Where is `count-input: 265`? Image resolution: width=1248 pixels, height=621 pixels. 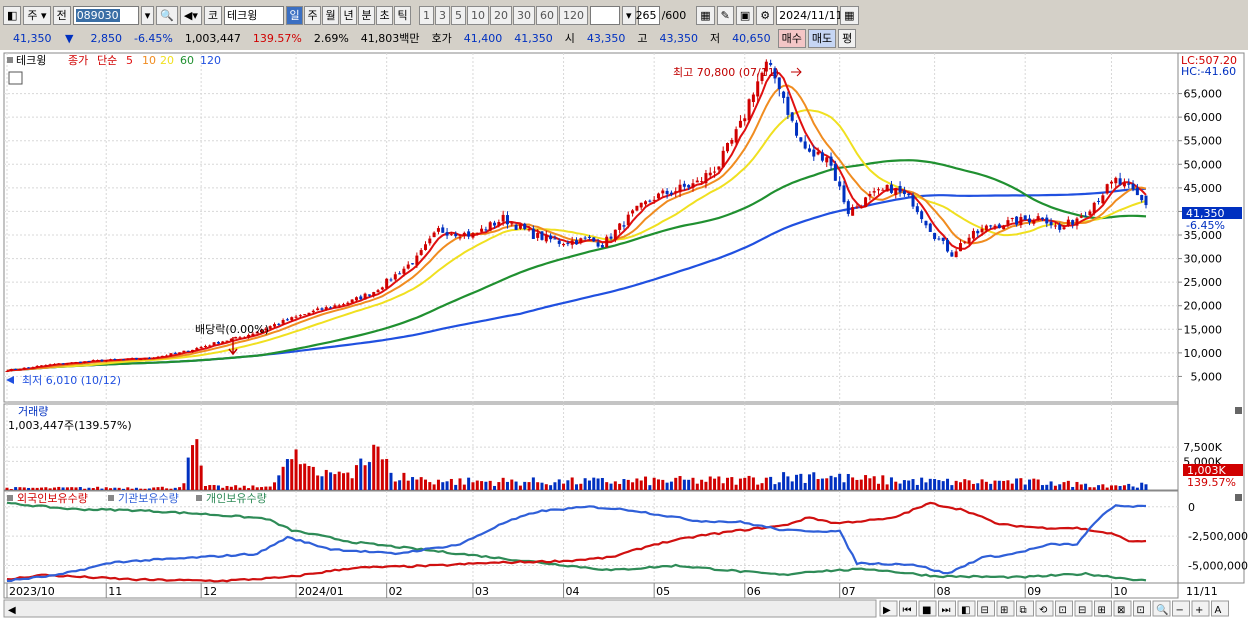
count-input: 265 is located at coordinates (648, 15).